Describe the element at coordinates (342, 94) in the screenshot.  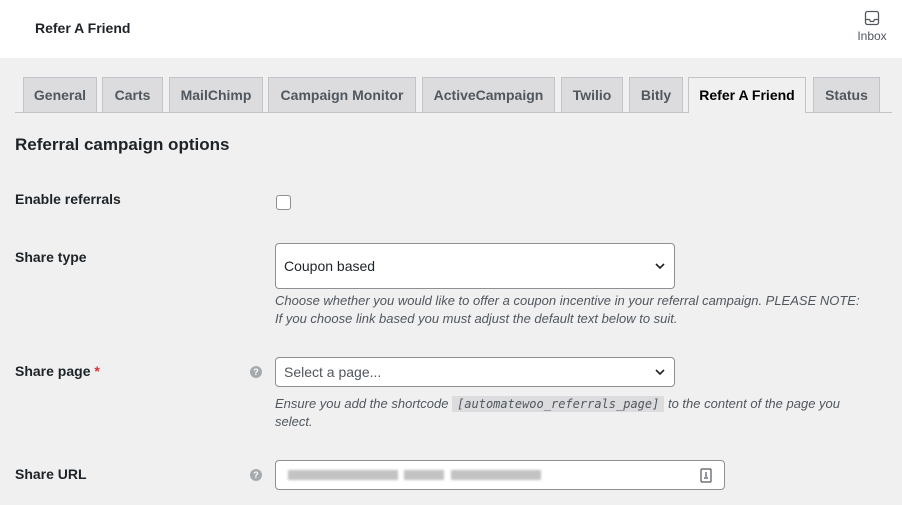
I see `tab-campaign-monitor: Campaign Monitor` at that location.